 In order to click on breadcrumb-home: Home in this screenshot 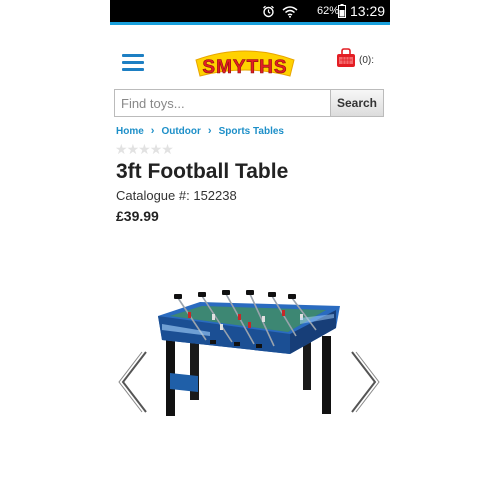, I will do `click(130, 131)`.